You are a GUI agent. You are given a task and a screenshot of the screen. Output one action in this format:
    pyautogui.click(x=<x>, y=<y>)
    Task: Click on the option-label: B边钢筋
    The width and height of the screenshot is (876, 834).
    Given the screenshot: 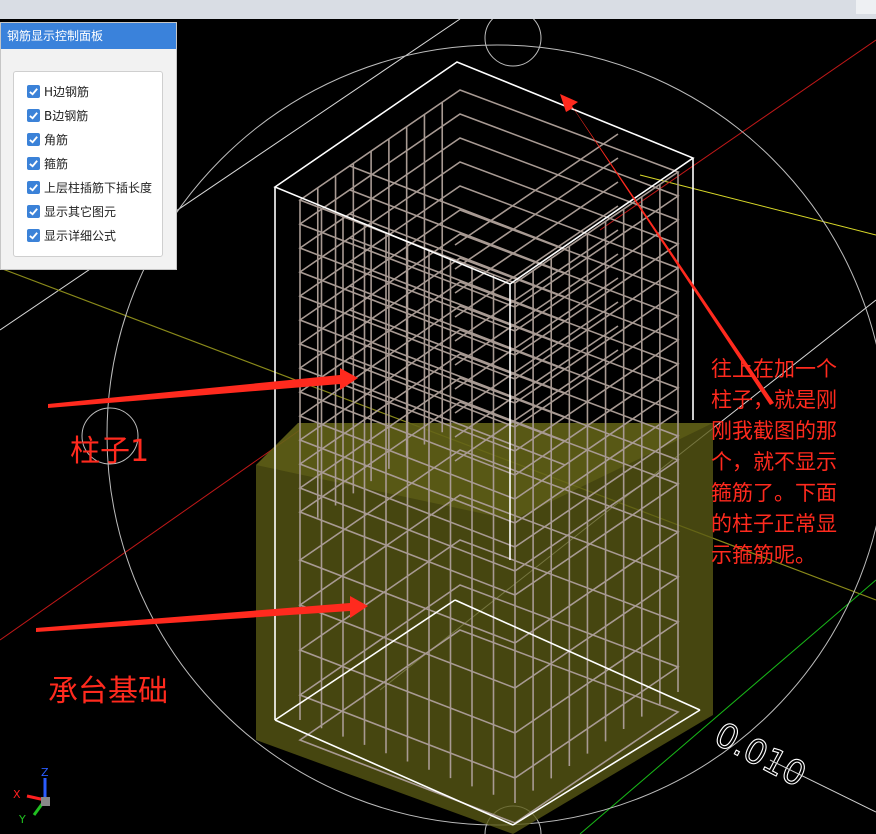 What is the action you would take?
    pyautogui.click(x=66, y=115)
    